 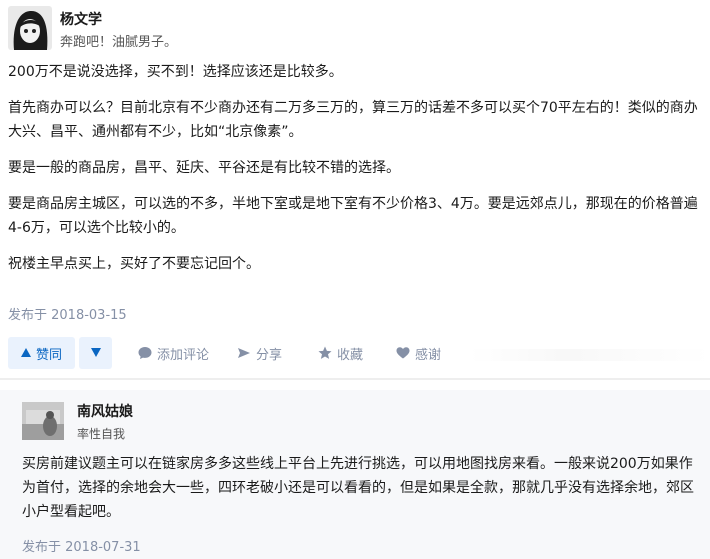 I want to click on answer-paragraph: 要是一般的商品房，昌平、延庆、平谷还是有比较不错的选择。, so click(x=204, y=168).